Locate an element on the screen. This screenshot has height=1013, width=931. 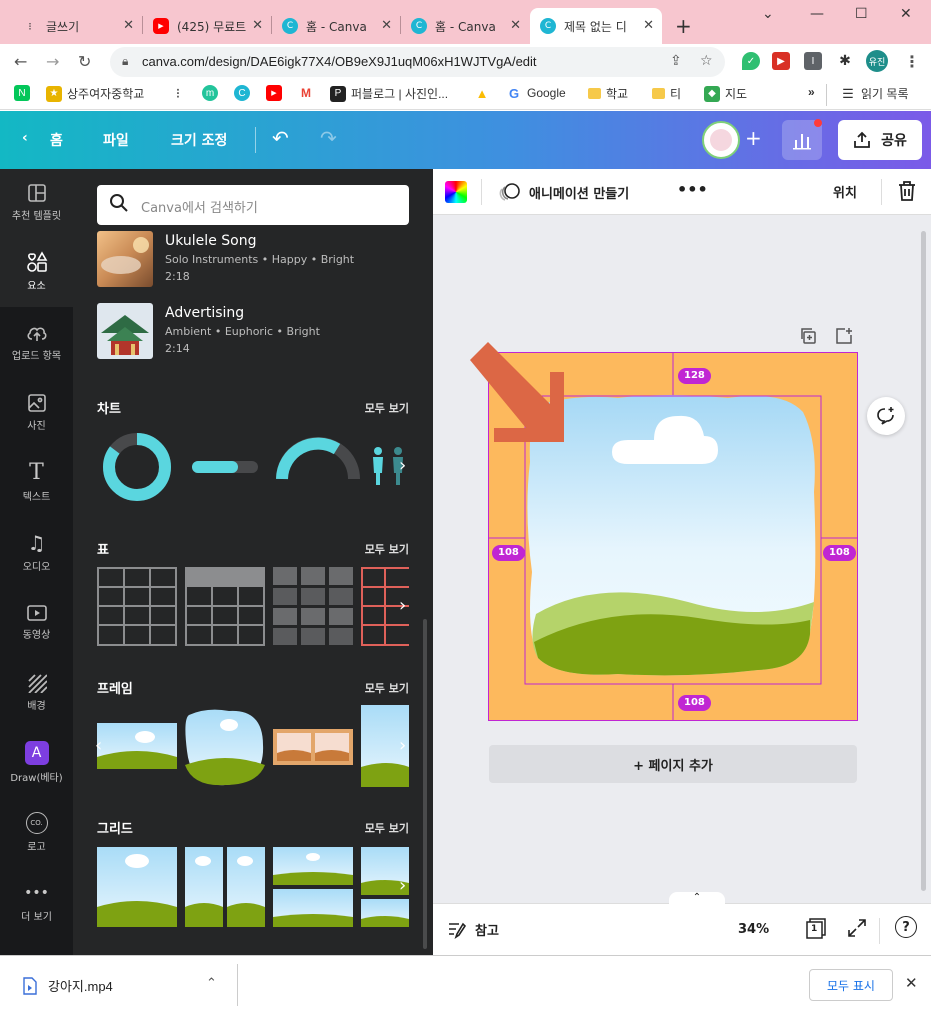
help-icon: ? is located at coordinates (906, 927).